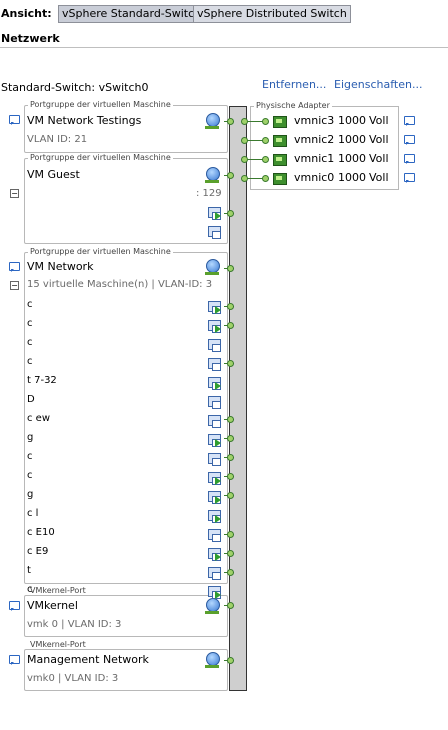 The width and height of the screenshot is (448, 730). What do you see at coordinates (74, 624) in the screenshot?
I see `portgroup-vlan: vmk 0 | VLAN ID: 3` at bounding box center [74, 624].